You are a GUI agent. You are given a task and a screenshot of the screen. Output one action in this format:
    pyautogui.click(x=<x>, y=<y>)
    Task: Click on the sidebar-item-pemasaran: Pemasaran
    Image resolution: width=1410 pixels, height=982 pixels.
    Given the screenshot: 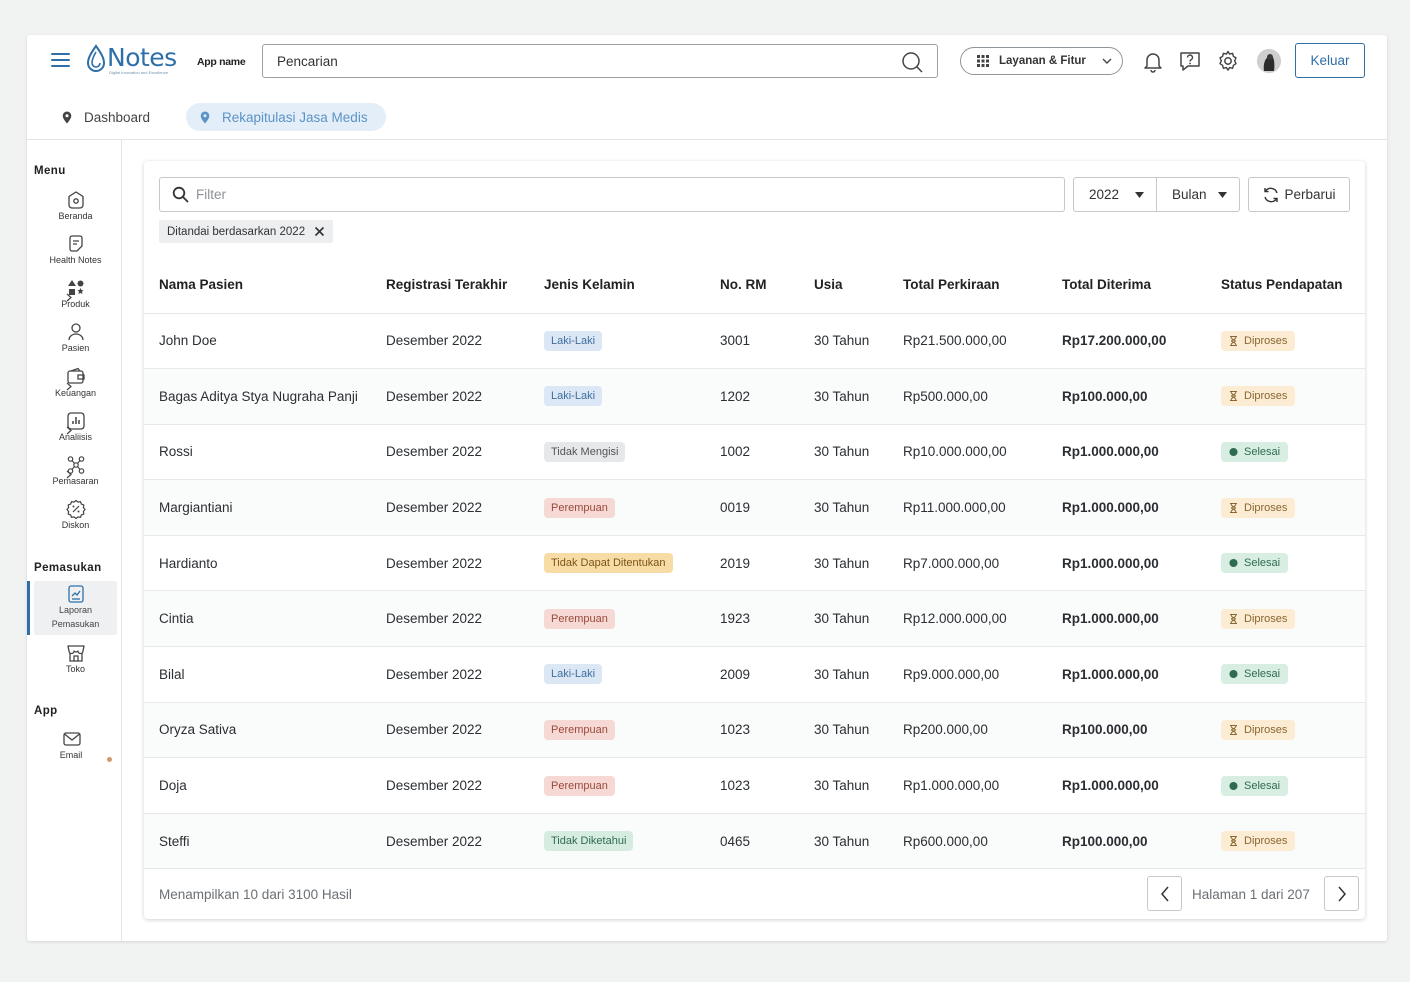 What is the action you would take?
    pyautogui.click(x=75, y=475)
    